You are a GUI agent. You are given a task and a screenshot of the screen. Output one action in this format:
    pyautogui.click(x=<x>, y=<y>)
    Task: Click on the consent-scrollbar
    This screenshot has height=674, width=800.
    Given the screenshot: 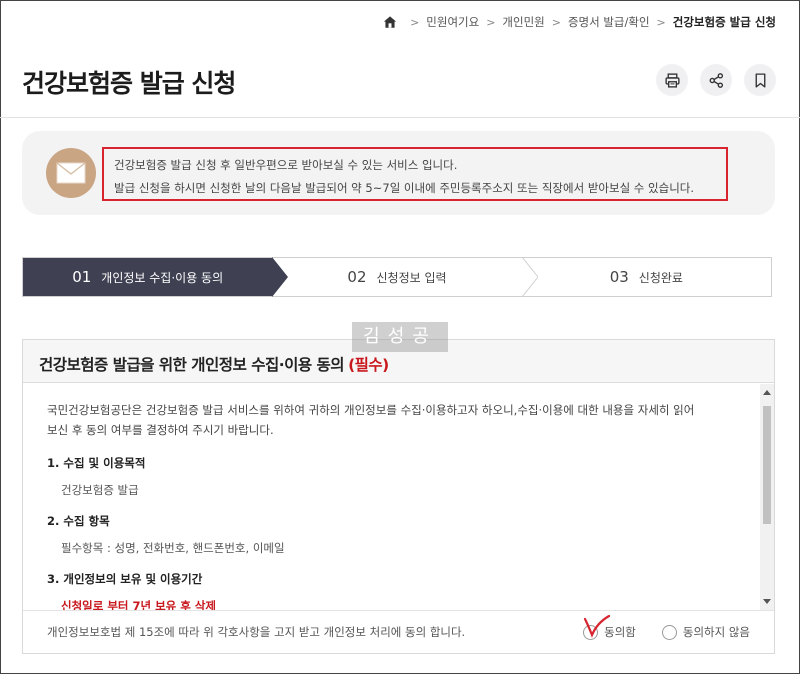 What is the action you would take?
    pyautogui.click(x=767, y=497)
    